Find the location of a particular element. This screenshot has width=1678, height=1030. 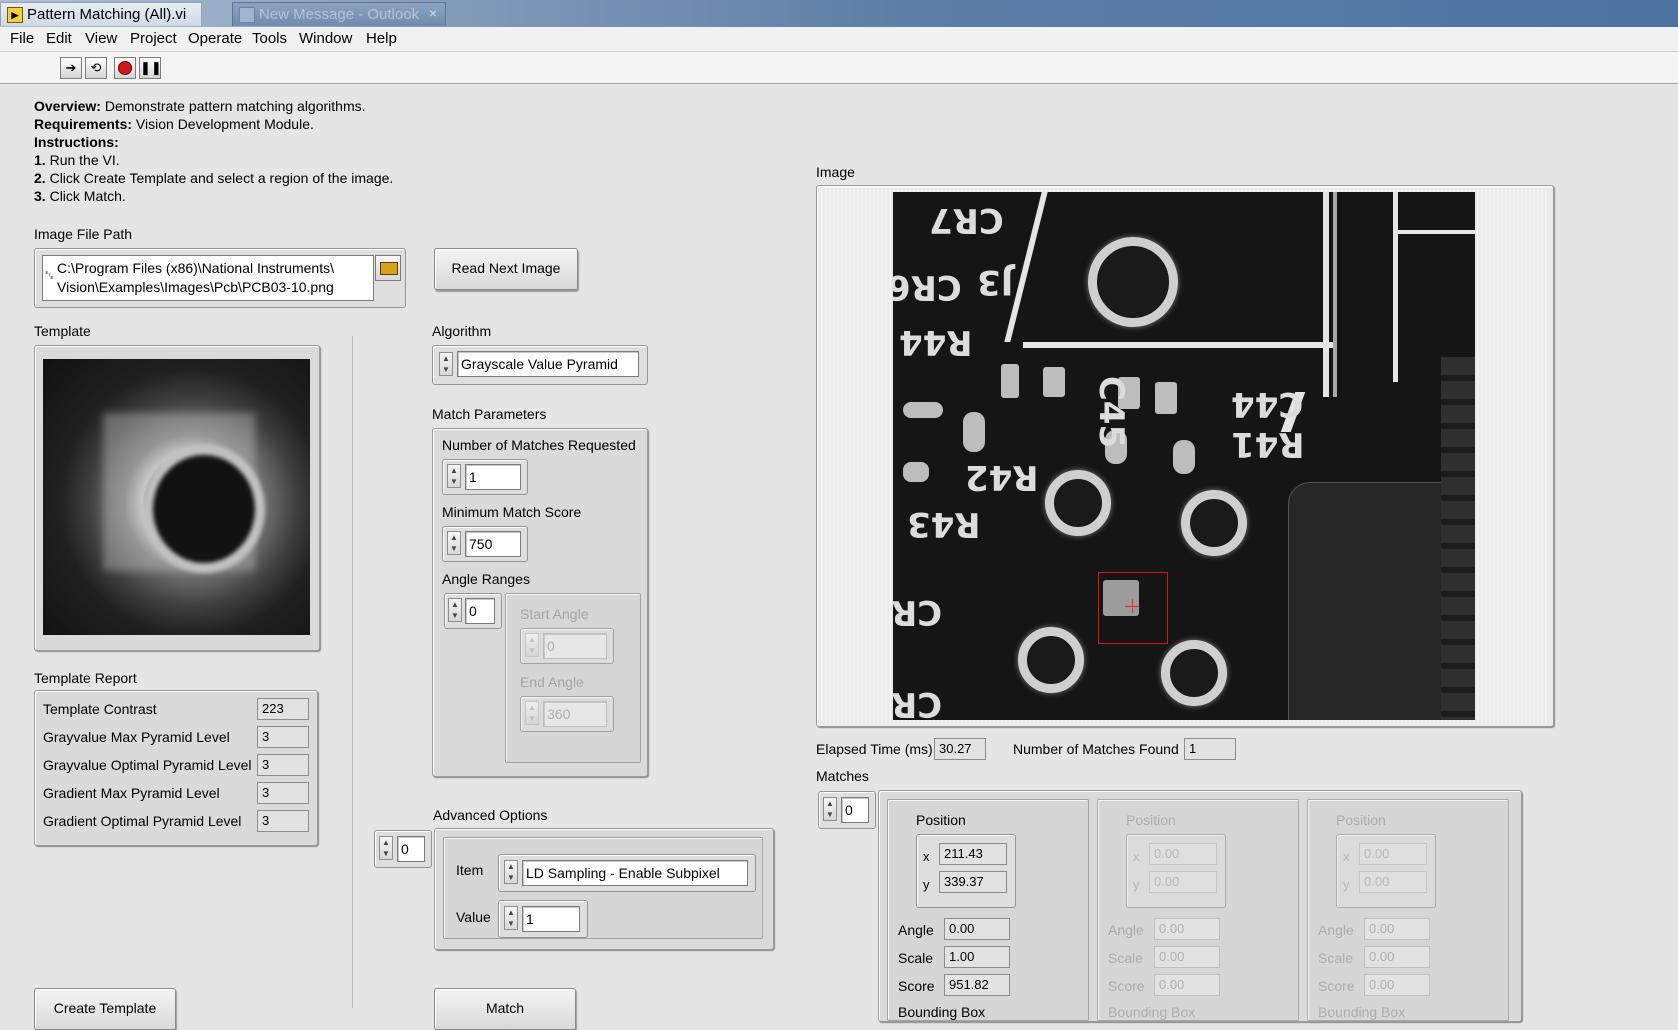

algorithm-ring: Grayscale Value Pyramid is located at coordinates (548, 364).